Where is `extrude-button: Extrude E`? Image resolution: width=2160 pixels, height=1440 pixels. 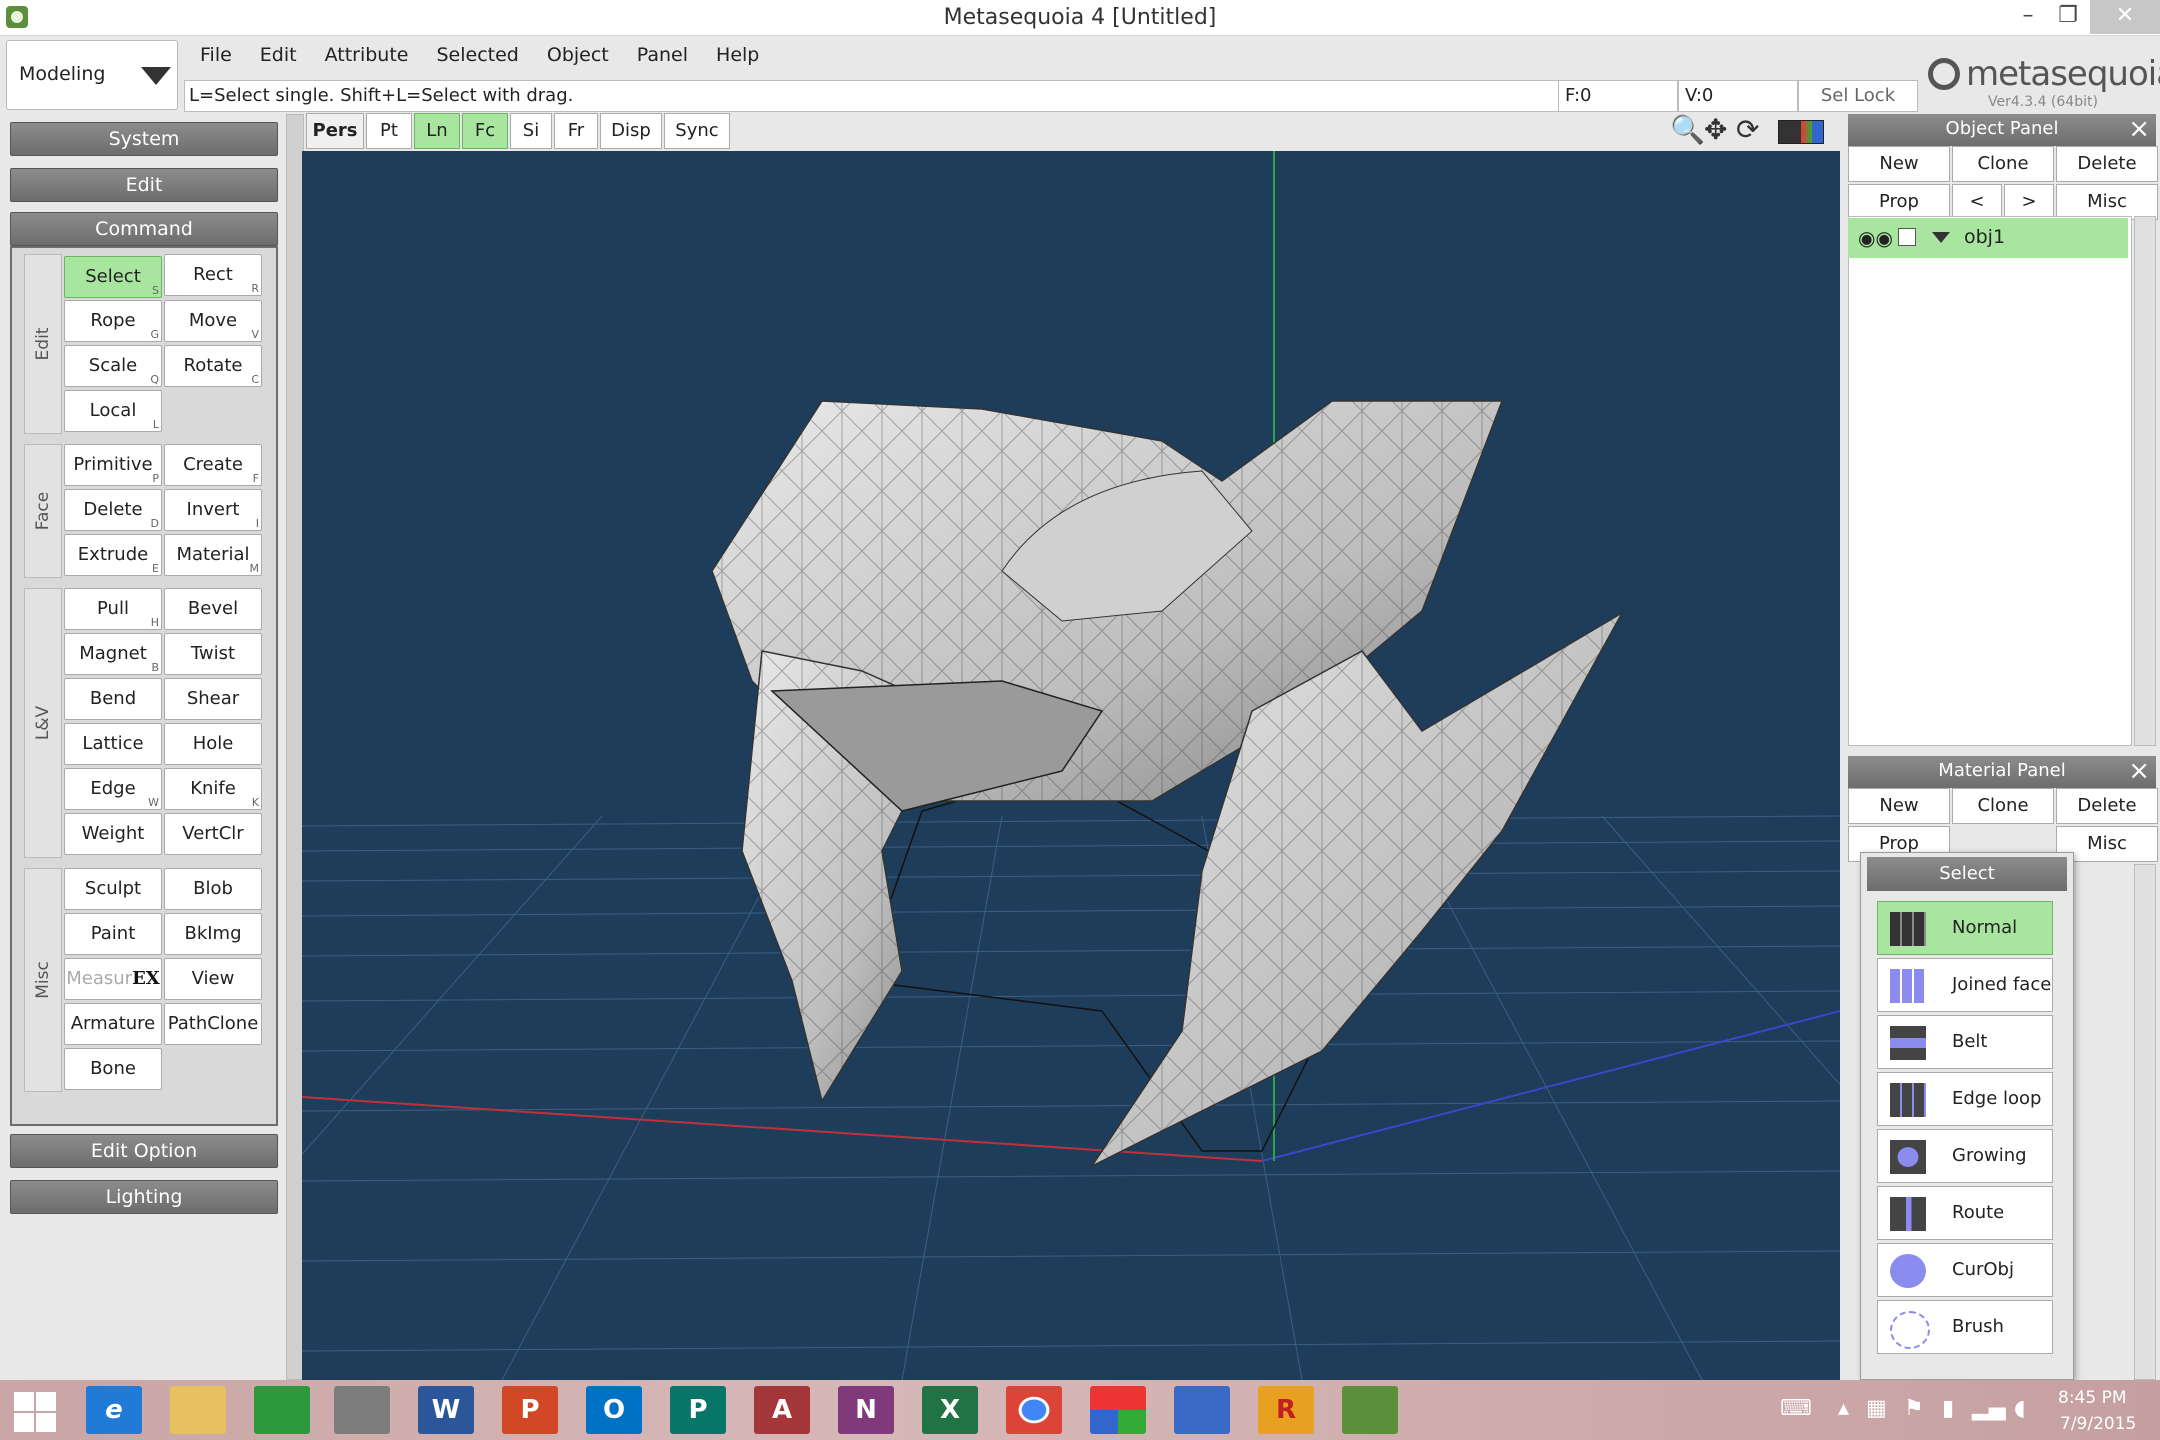
extrude-button: Extrude E is located at coordinates (113, 555).